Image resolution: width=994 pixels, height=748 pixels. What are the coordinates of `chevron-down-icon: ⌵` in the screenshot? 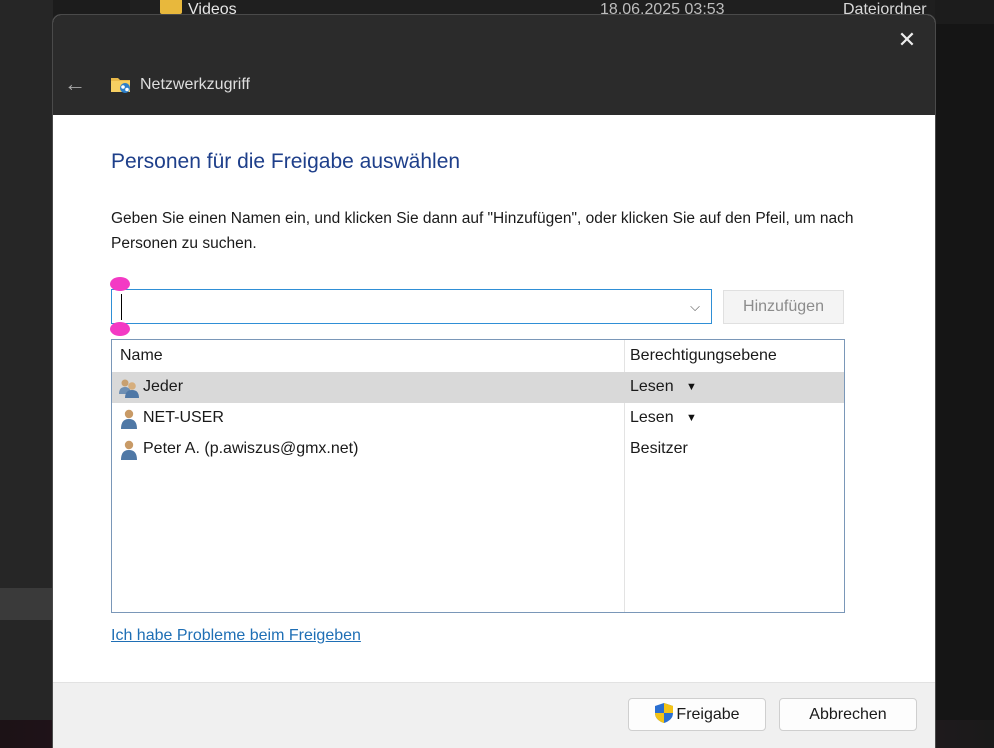 It's located at (695, 307).